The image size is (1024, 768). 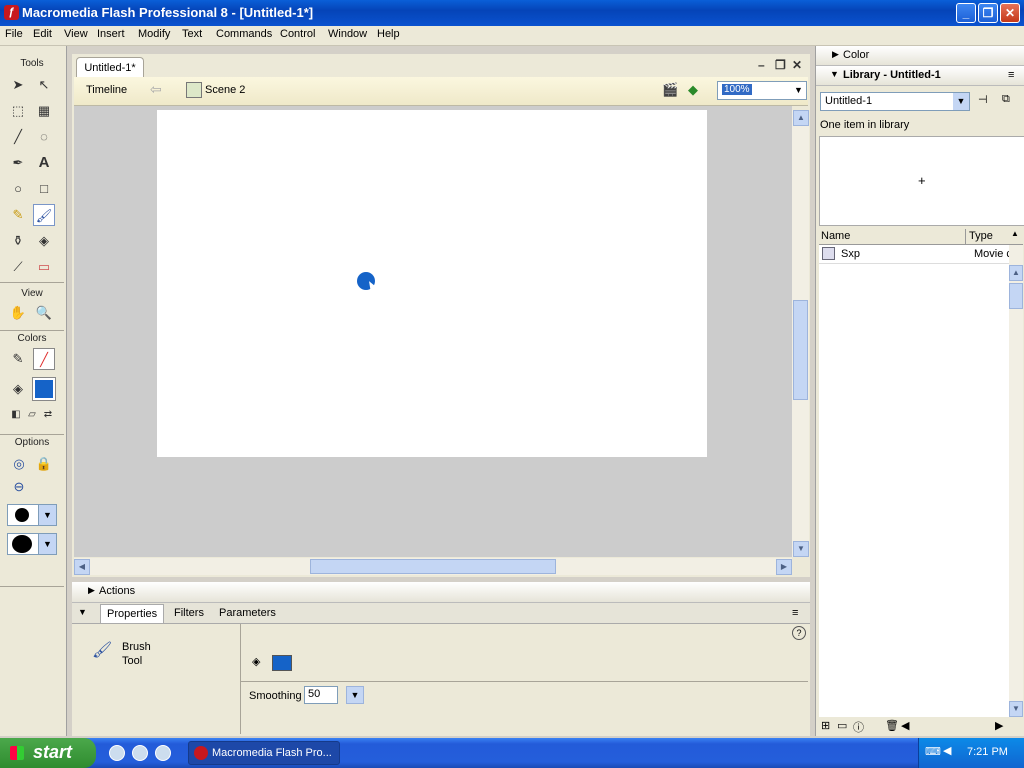 What do you see at coordinates (761, 65) in the screenshot?
I see `doc-minimize-button: –` at bounding box center [761, 65].